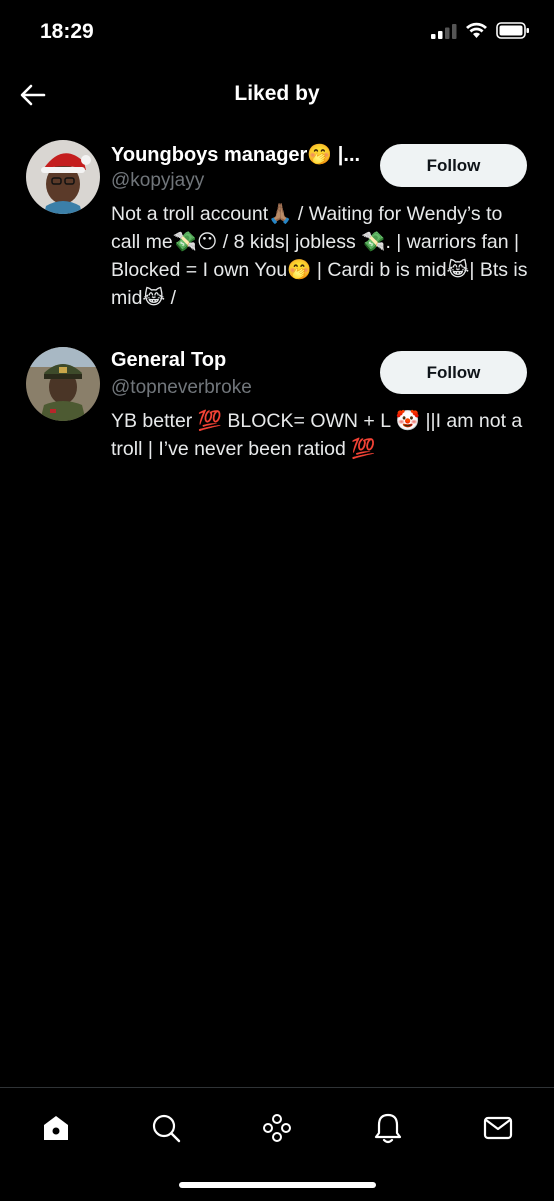  I want to click on search-icon, so click(166, 1128).